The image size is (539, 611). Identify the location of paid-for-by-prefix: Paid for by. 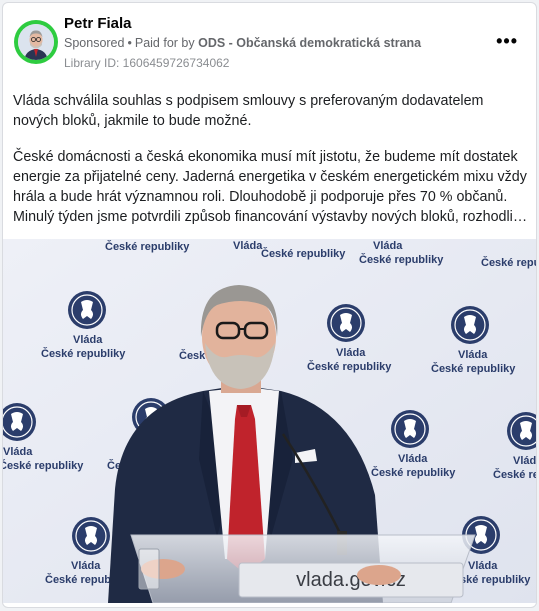
(164, 43).